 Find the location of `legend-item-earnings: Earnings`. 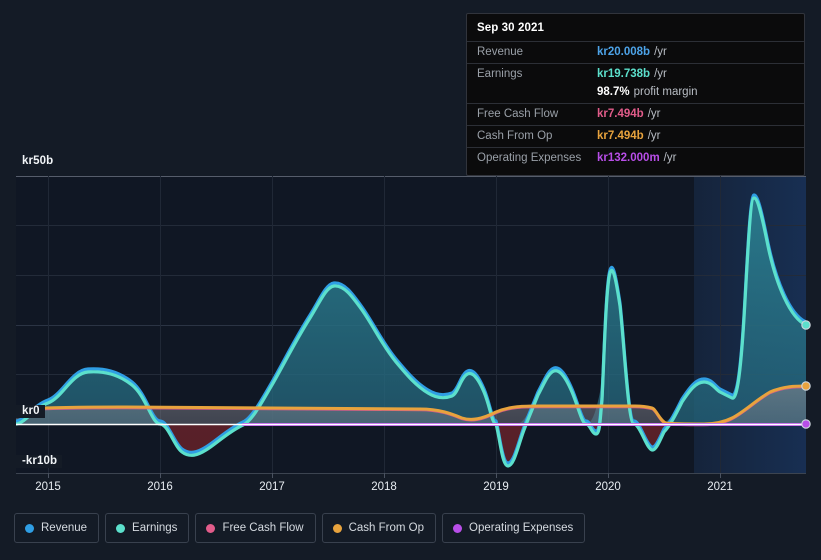

legend-item-earnings: Earnings is located at coordinates (147, 528).